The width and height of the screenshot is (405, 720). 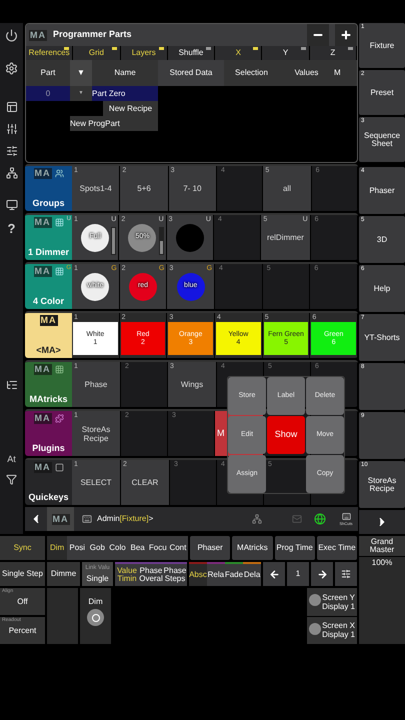 What do you see at coordinates (48, 448) in the screenshot?
I see `pool-name: Plugins` at bounding box center [48, 448].